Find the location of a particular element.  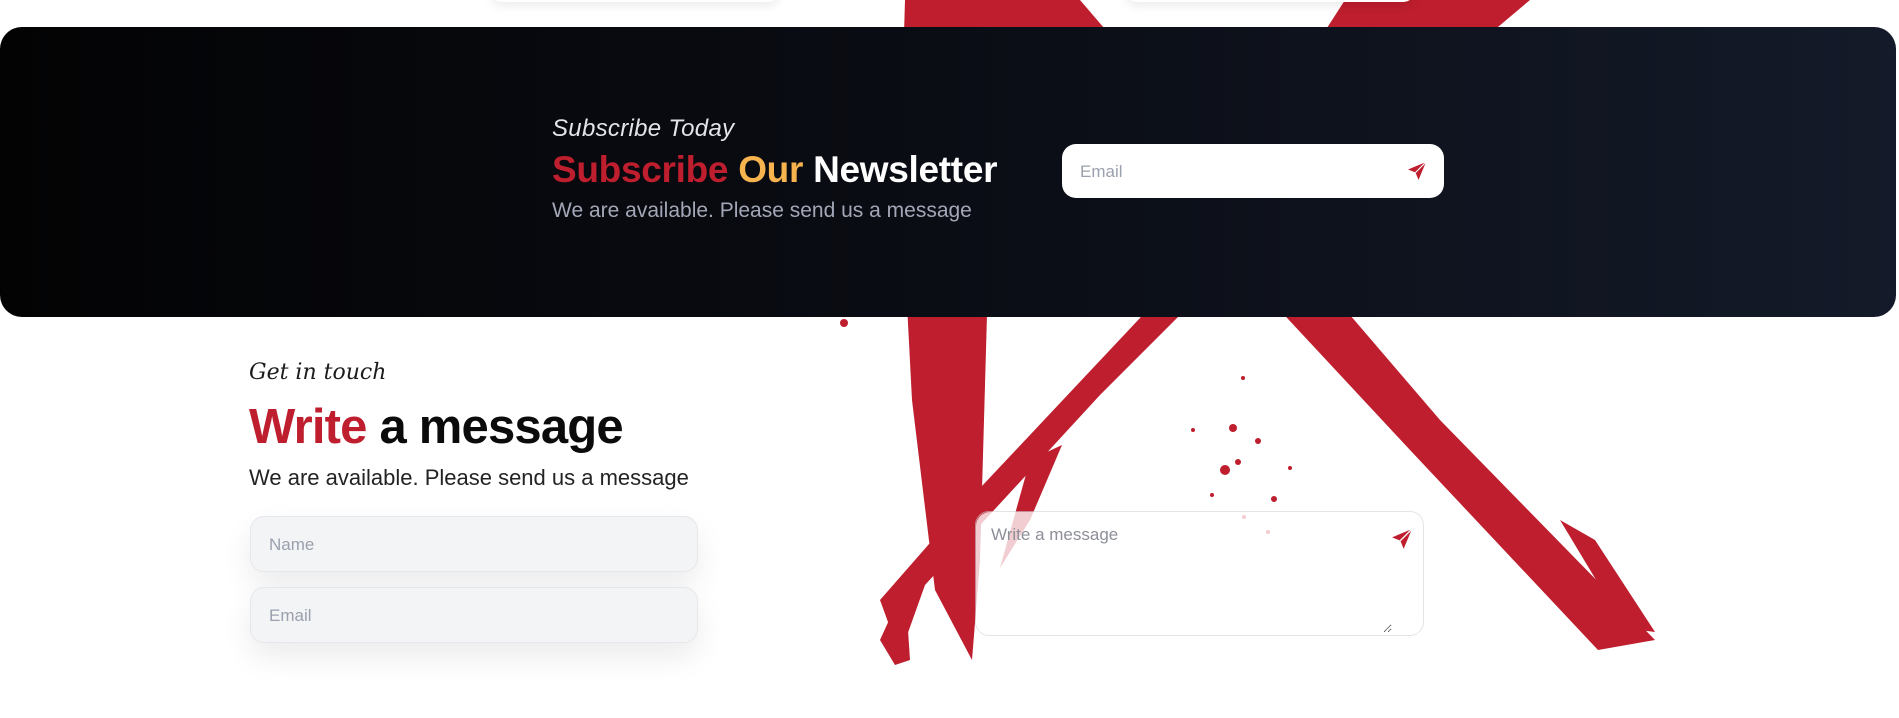

card-edge-right is located at coordinates (1270, 1).